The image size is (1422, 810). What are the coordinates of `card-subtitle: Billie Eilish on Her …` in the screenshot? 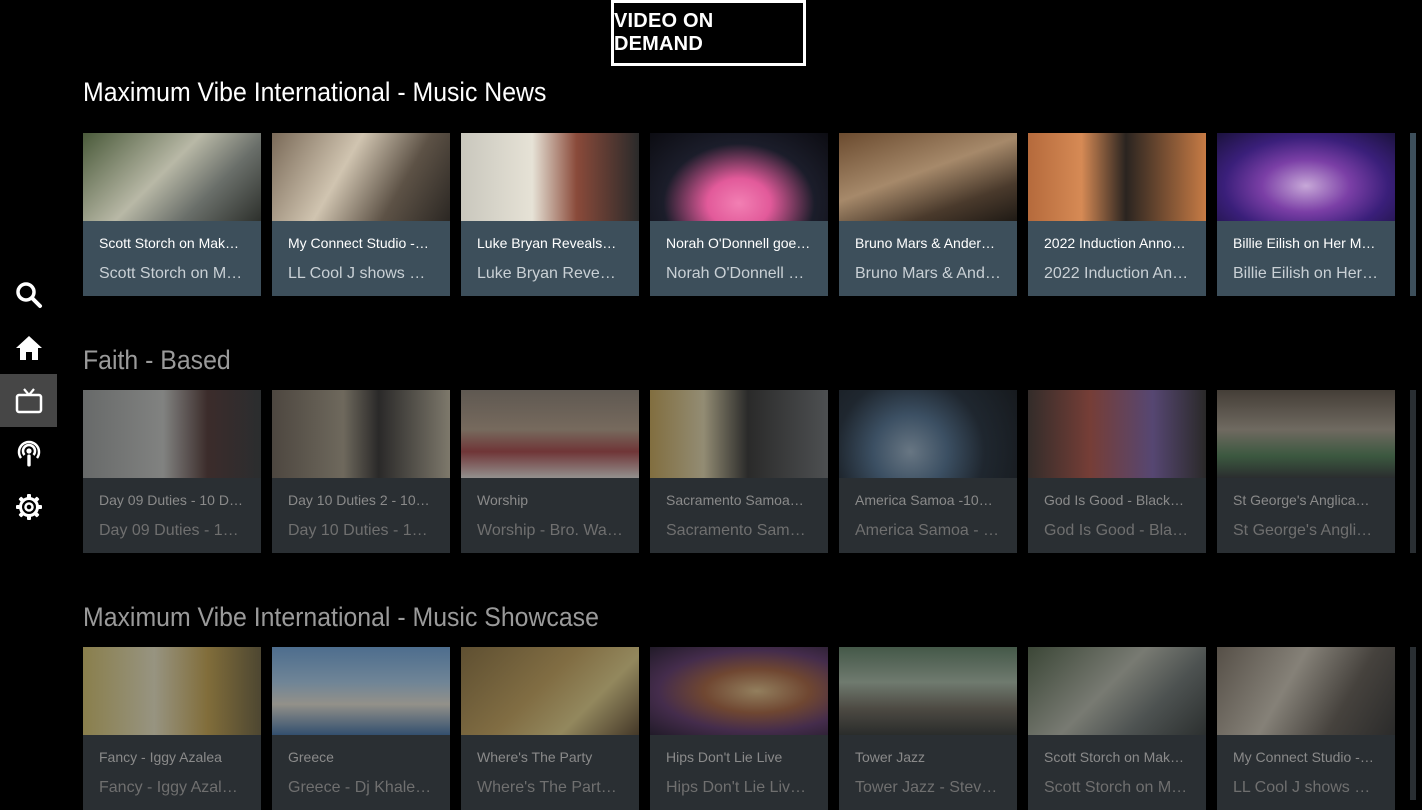 It's located at (1306, 273).